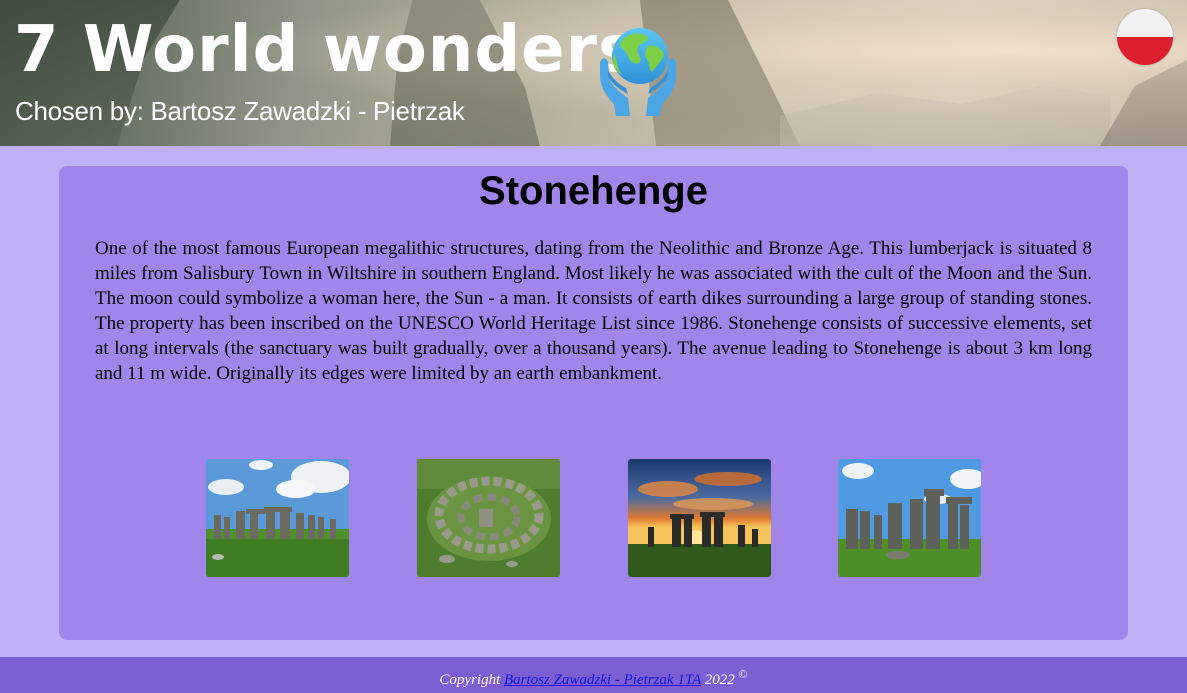 This screenshot has width=1187, height=693. Describe the element at coordinates (743, 674) in the screenshot. I see `copyright-symbol: ©` at that location.